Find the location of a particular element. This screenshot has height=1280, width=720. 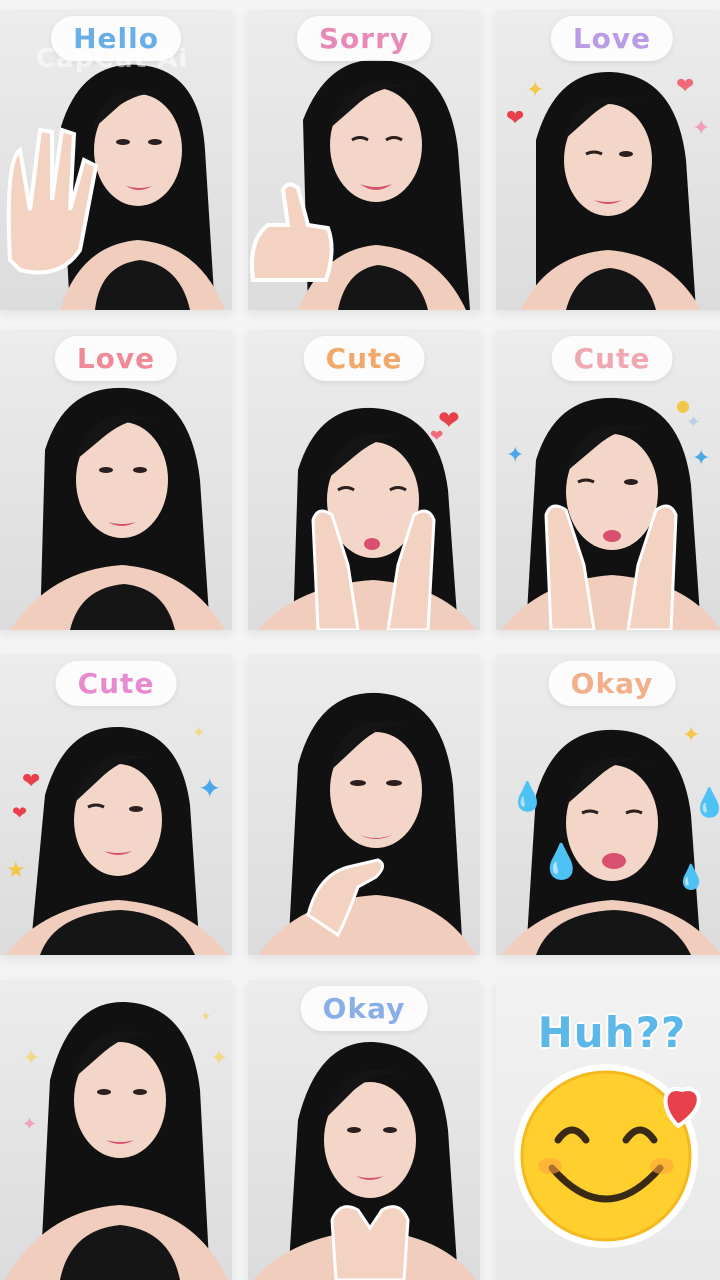

sticker-tile-huh: Huh?? is located at coordinates (608, 1130).